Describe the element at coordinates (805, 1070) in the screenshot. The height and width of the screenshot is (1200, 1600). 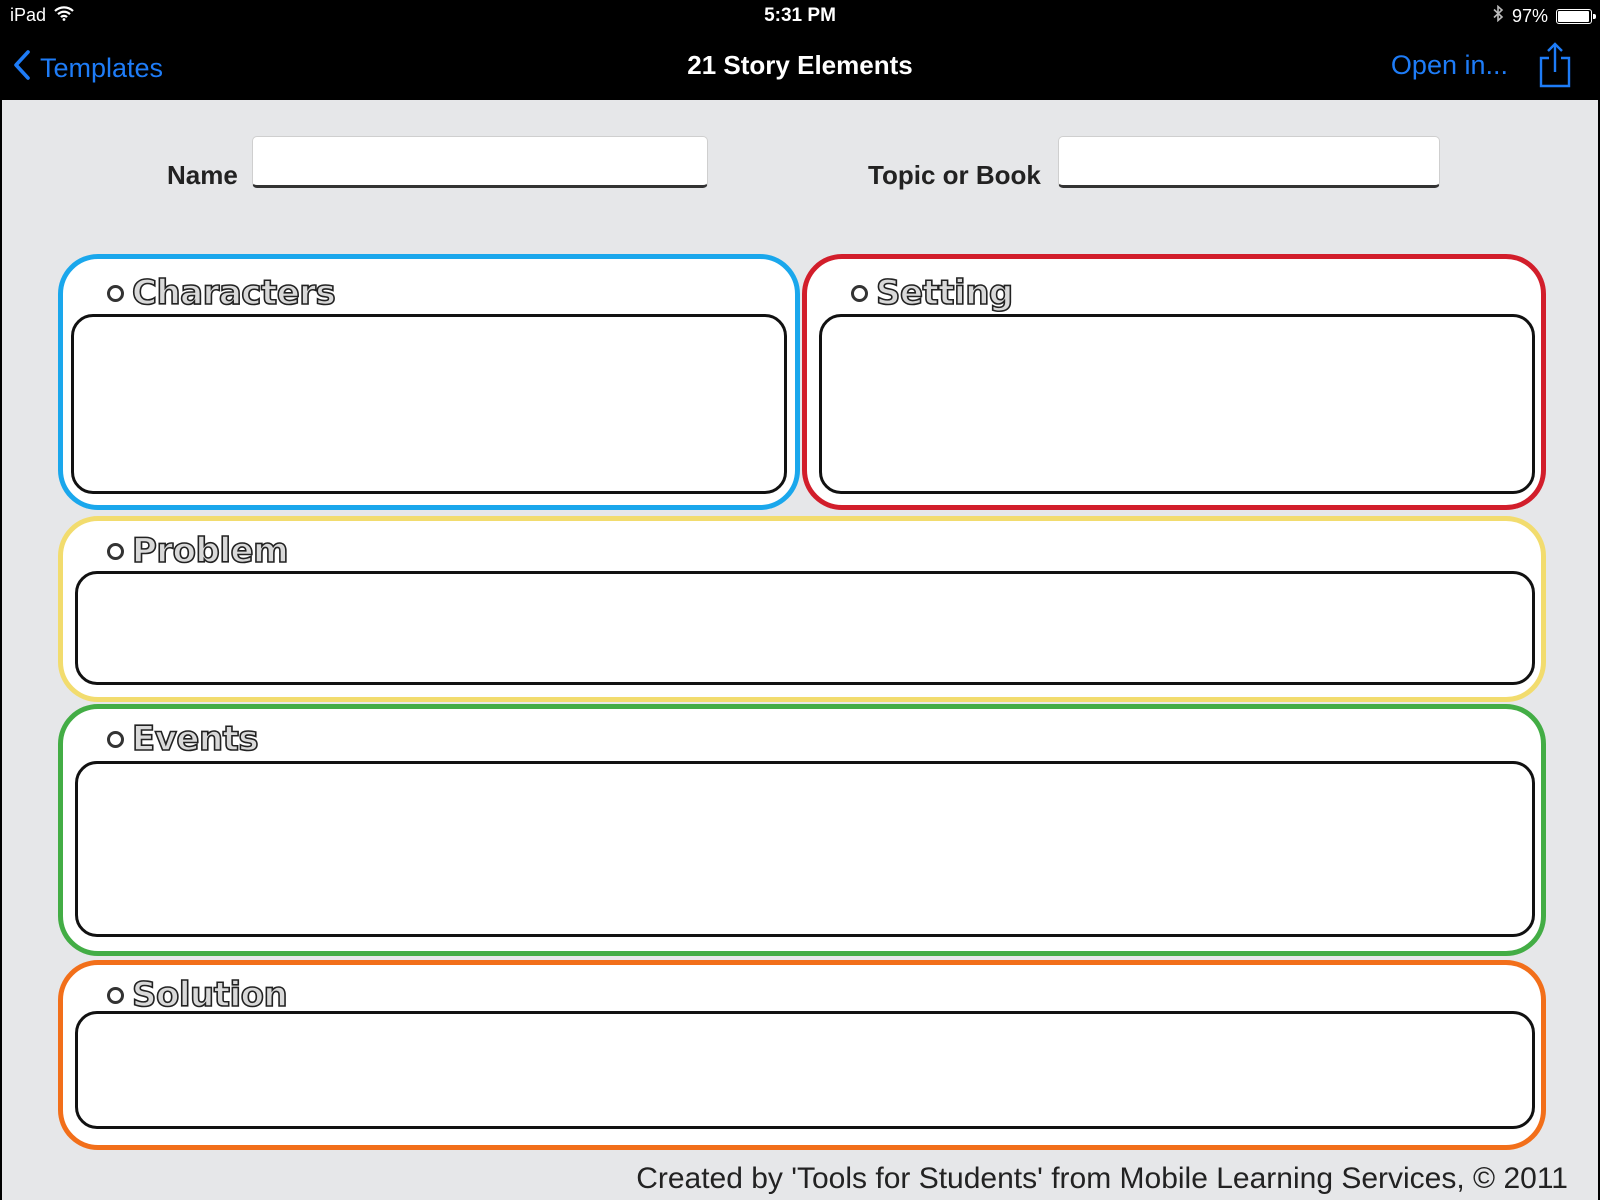
I see `solution-answer-box` at that location.